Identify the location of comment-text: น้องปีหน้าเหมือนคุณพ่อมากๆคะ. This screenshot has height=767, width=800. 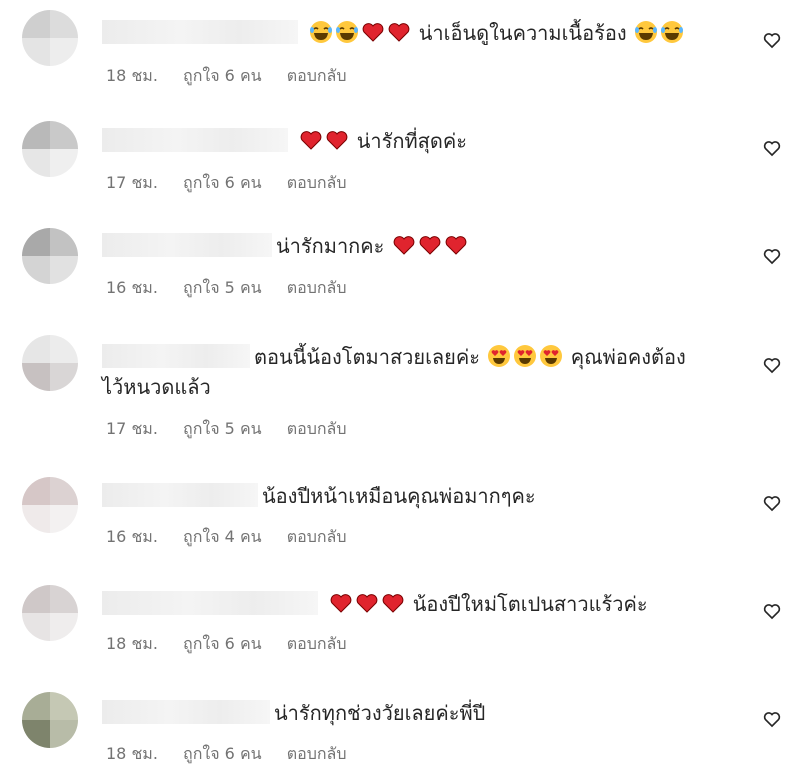
(399, 496).